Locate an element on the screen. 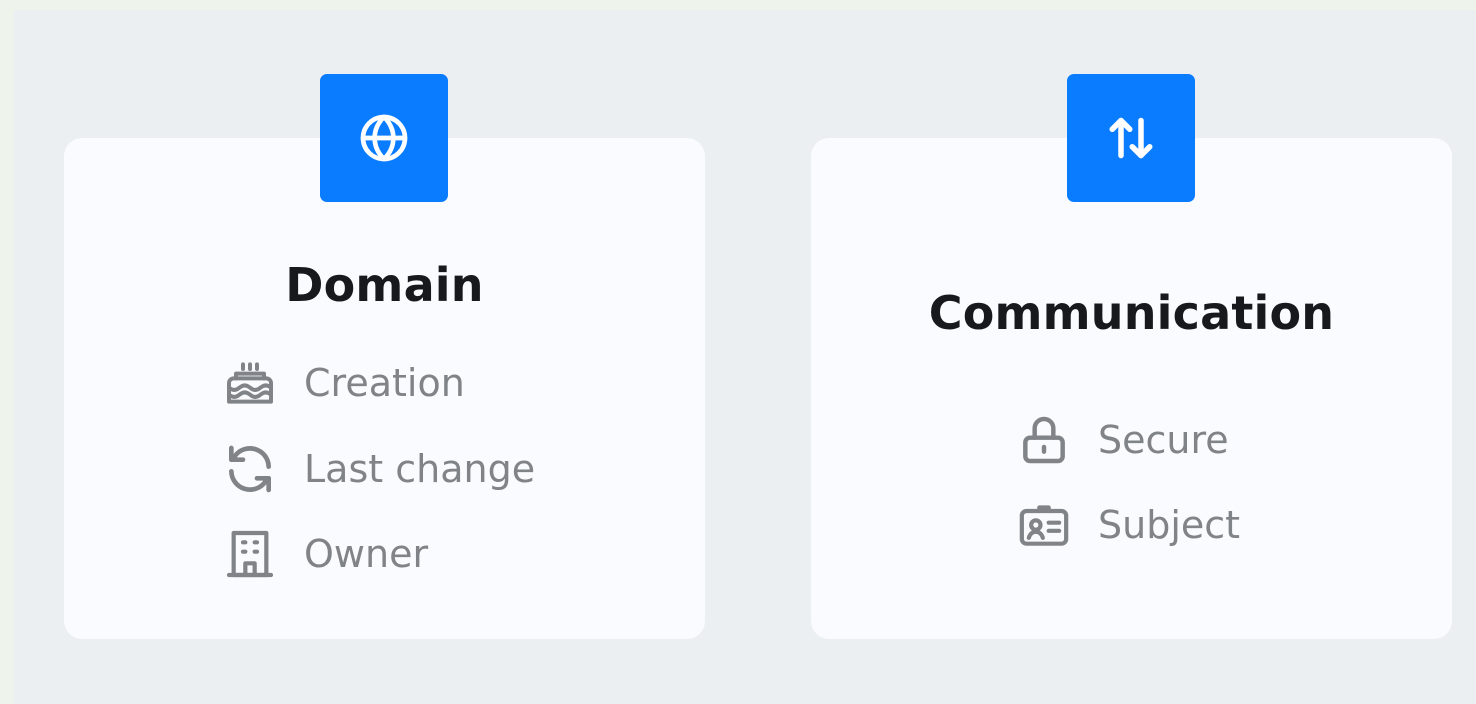 The height and width of the screenshot is (704, 1476). cake-icon is located at coordinates (250, 383).